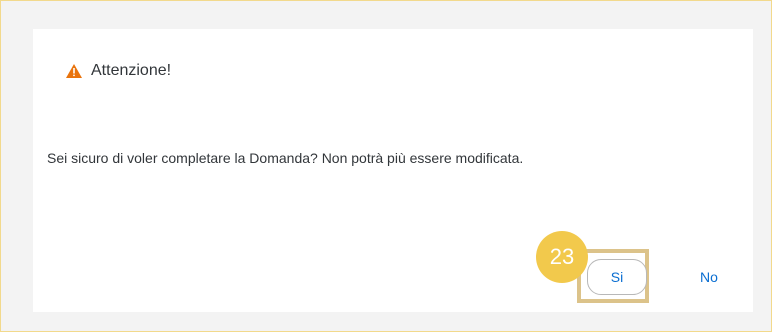 The width and height of the screenshot is (772, 332). Describe the element at coordinates (74, 71) in the screenshot. I see `warning-icon` at that location.